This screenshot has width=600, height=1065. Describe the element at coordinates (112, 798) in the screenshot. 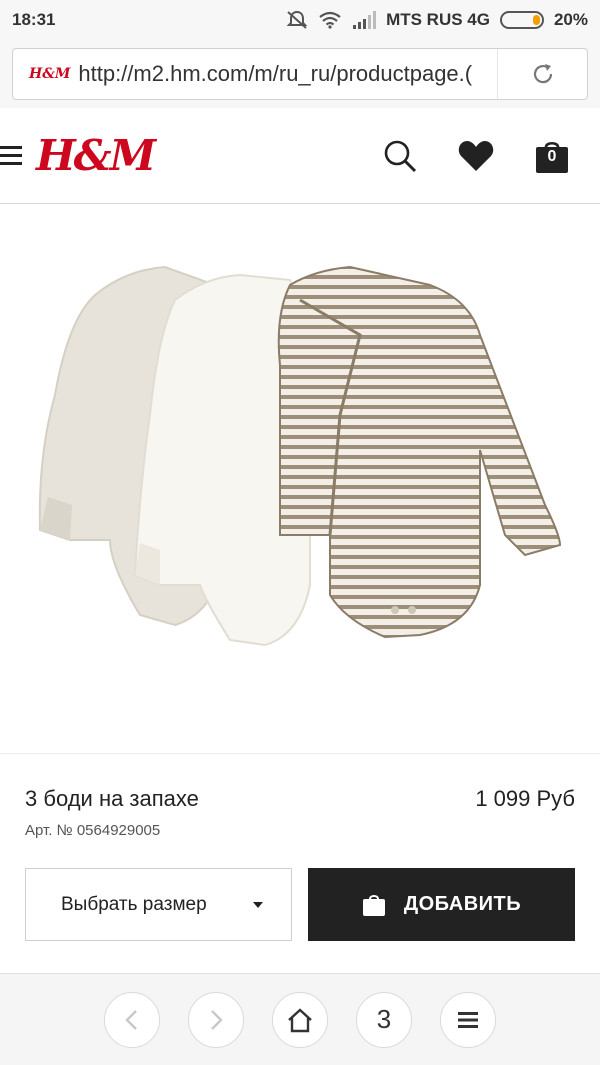

I see `product-name: 3 боди на запахе` at that location.